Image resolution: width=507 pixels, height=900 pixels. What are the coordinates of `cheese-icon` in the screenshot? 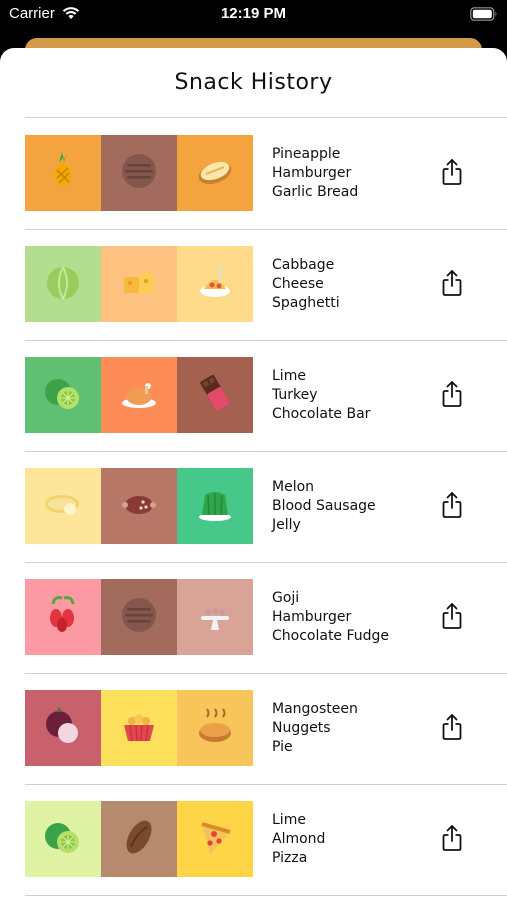 It's located at (139, 284).